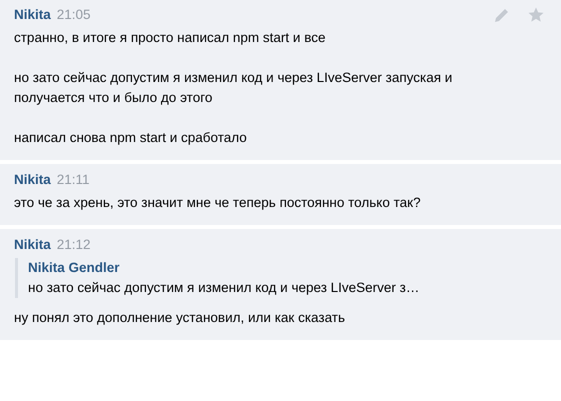 The height and width of the screenshot is (401, 561). What do you see at coordinates (73, 179) in the screenshot?
I see `message-time: 21:11` at bounding box center [73, 179].